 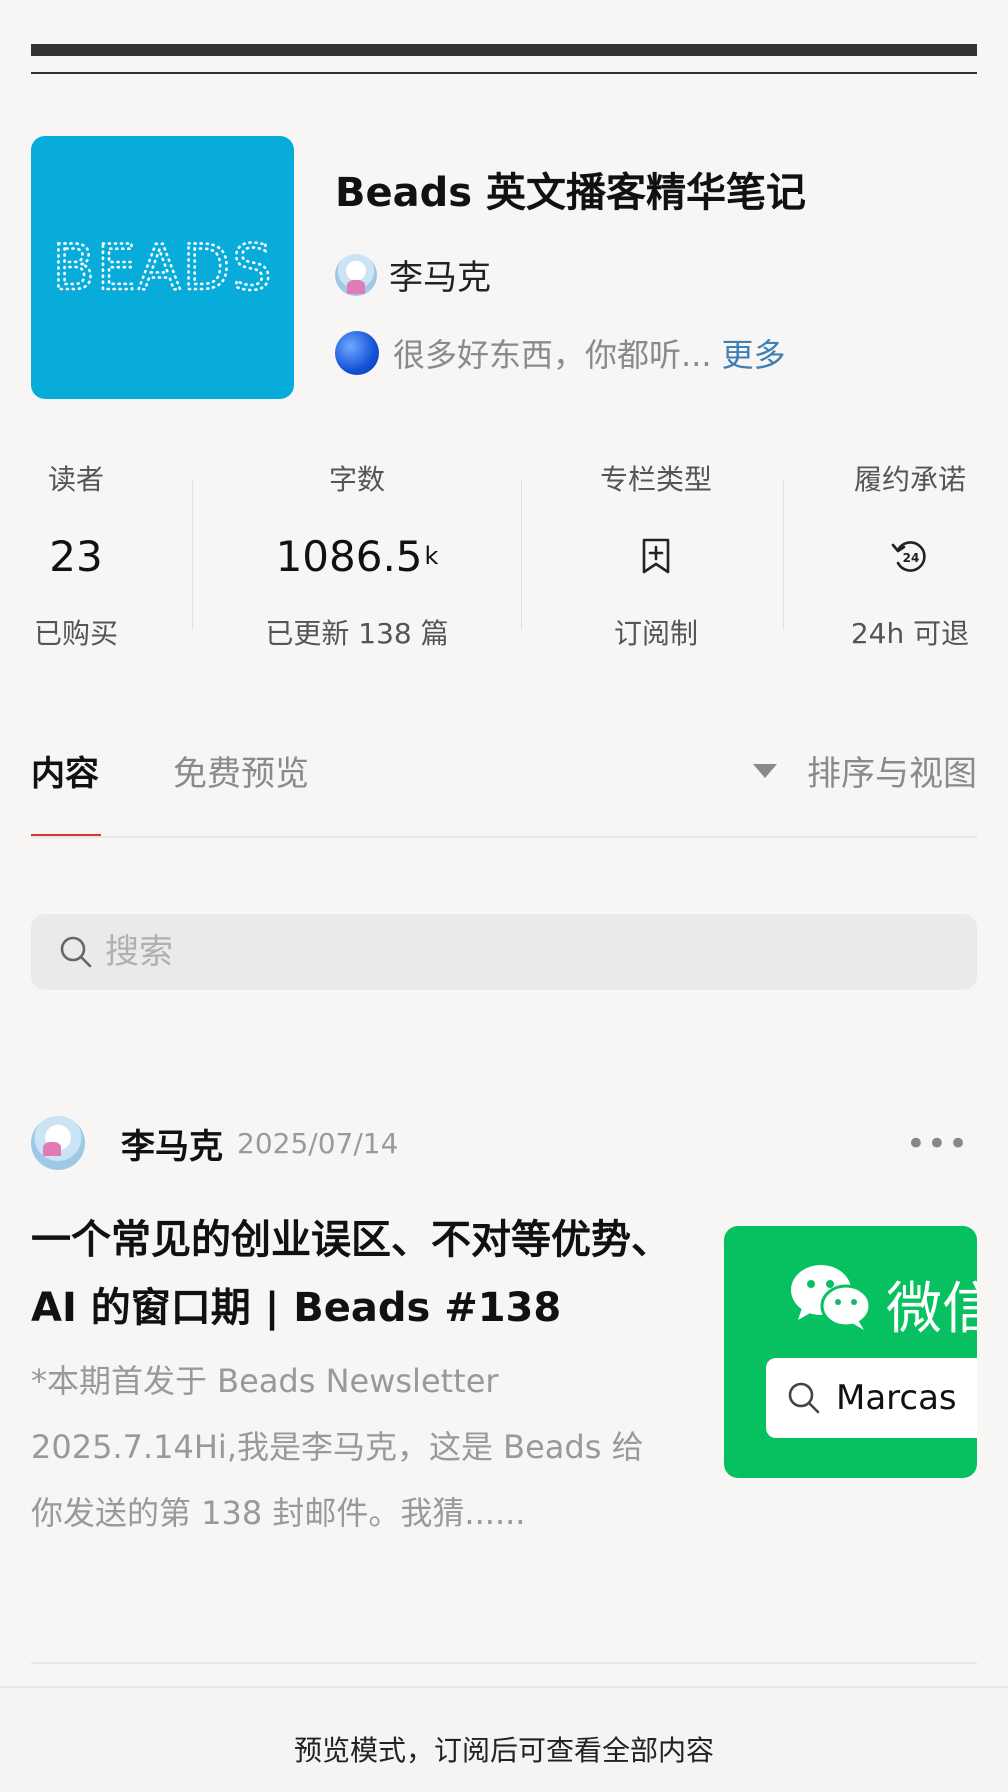 What do you see at coordinates (356, 274) in the screenshot?
I see `author-avatar` at bounding box center [356, 274].